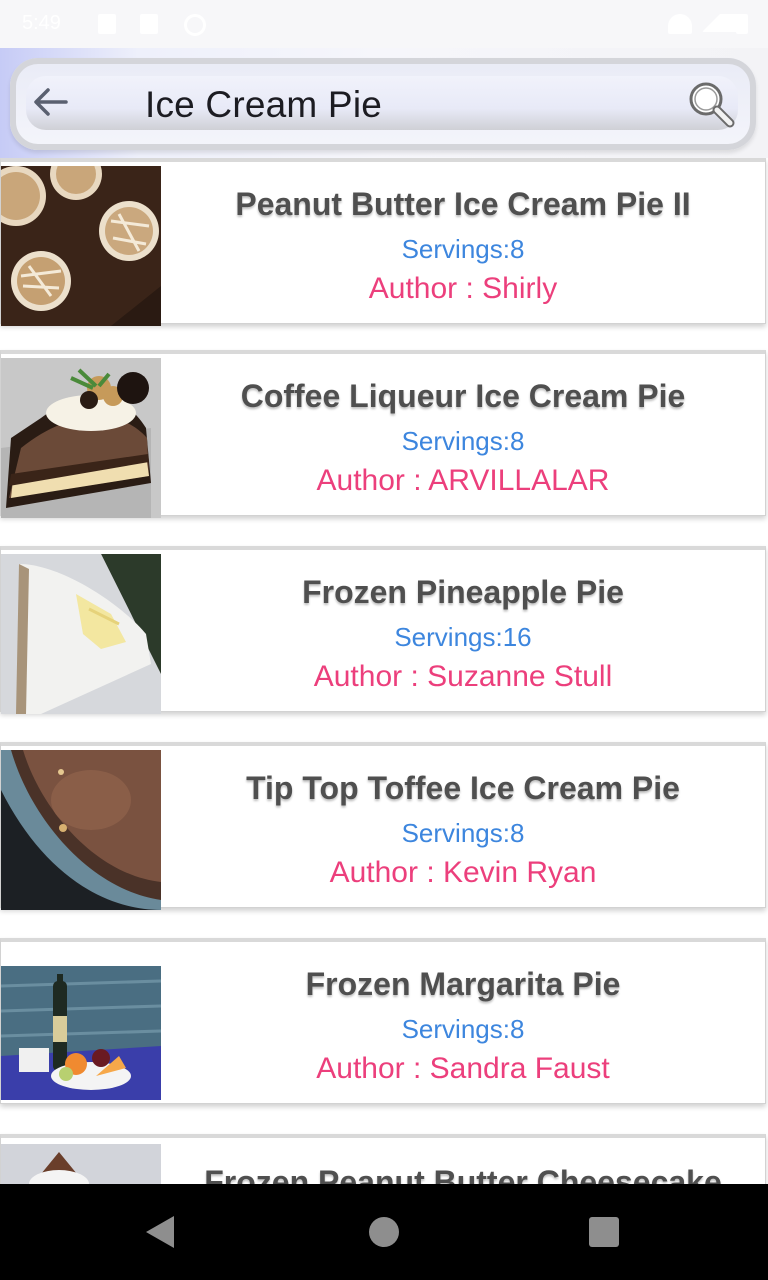  I want to click on recipe-author: Author : Sandra Faust, so click(463, 1068).